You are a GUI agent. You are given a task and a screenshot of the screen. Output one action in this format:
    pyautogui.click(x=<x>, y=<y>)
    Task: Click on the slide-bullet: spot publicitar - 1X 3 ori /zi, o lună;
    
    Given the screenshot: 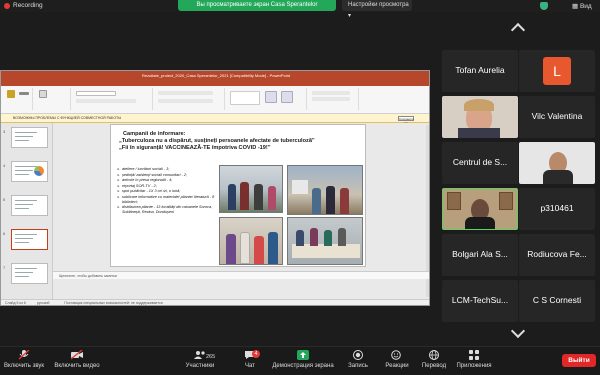 What is the action you would take?
    pyautogui.click(x=168, y=191)
    